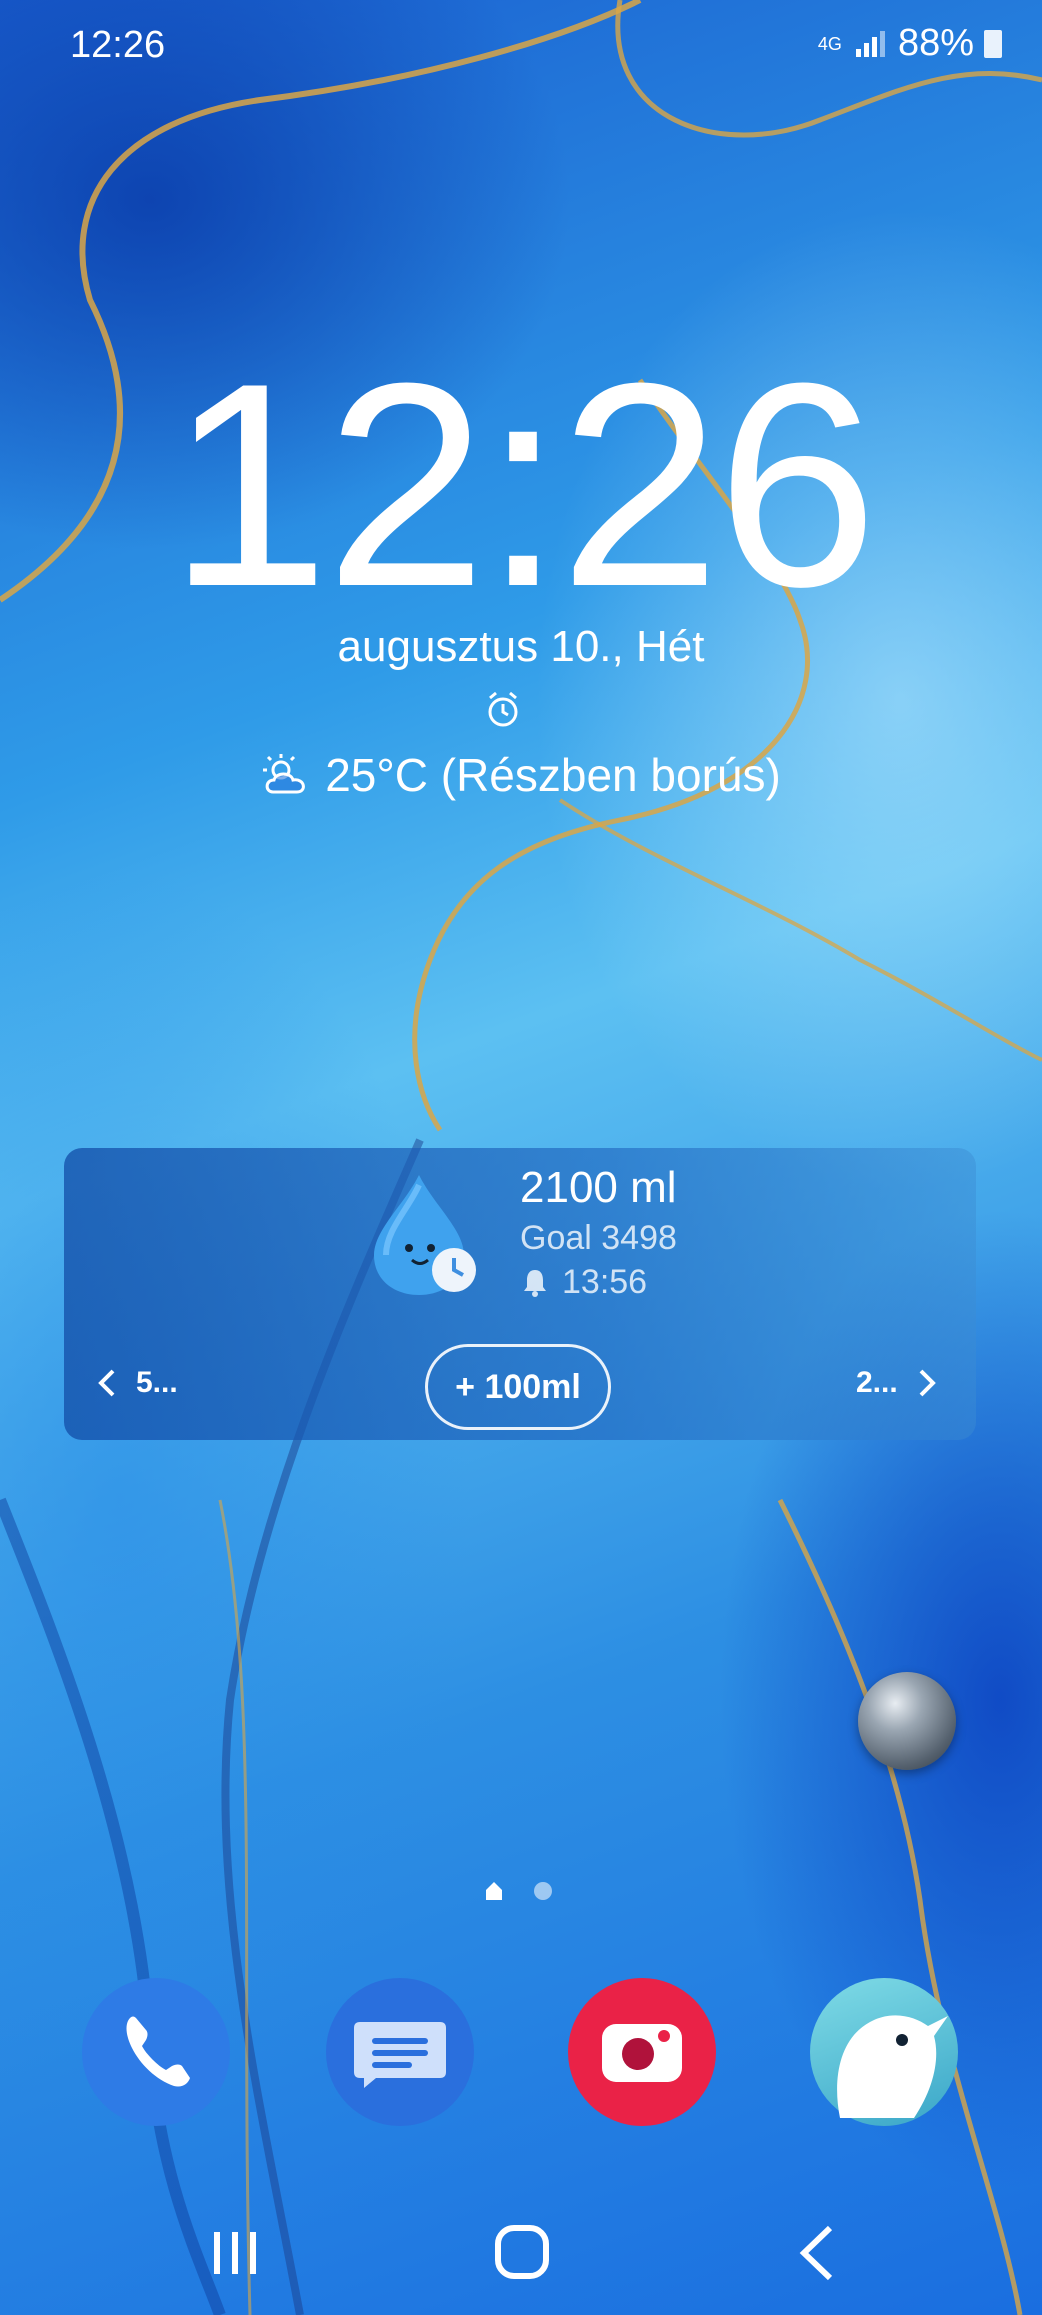 The height and width of the screenshot is (2315, 1042). I want to click on reminder-time: 13:56, so click(605, 1282).